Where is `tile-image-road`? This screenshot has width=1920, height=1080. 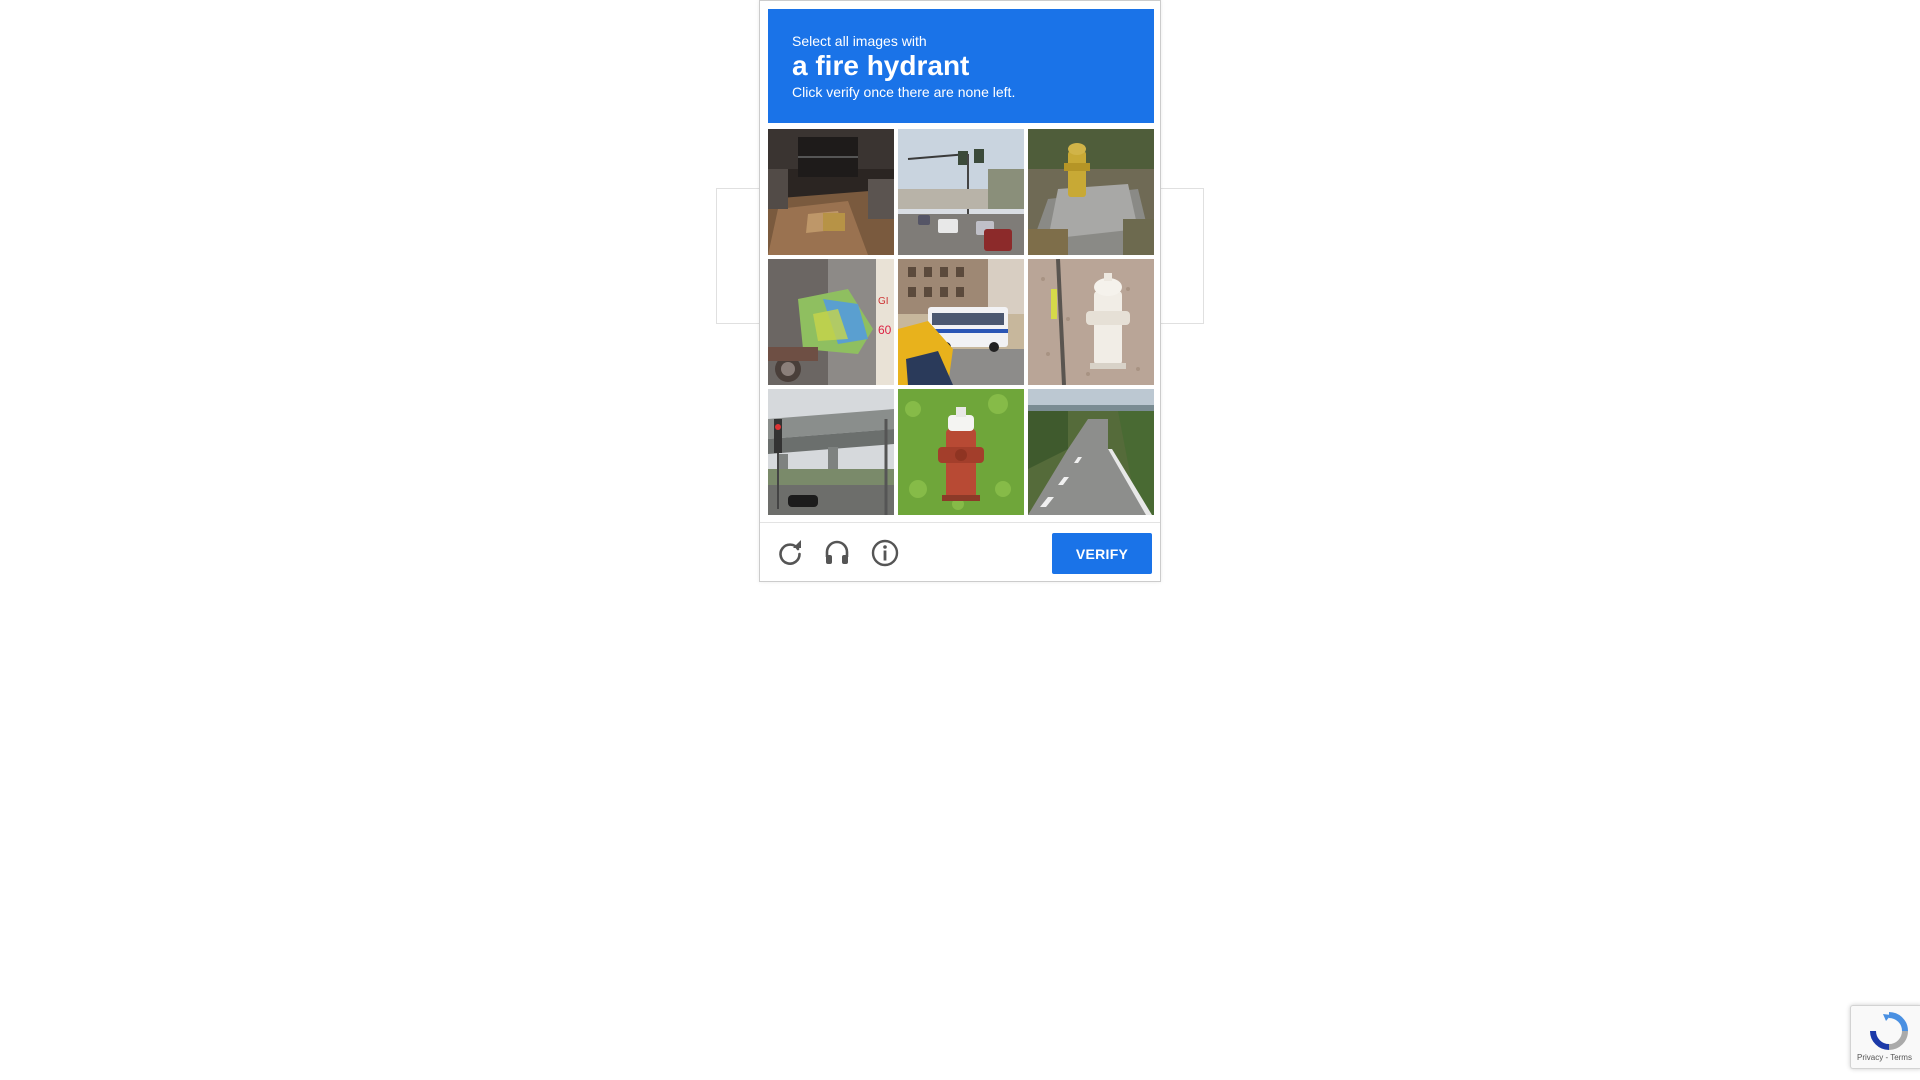 tile-image-road is located at coordinates (1091, 452).